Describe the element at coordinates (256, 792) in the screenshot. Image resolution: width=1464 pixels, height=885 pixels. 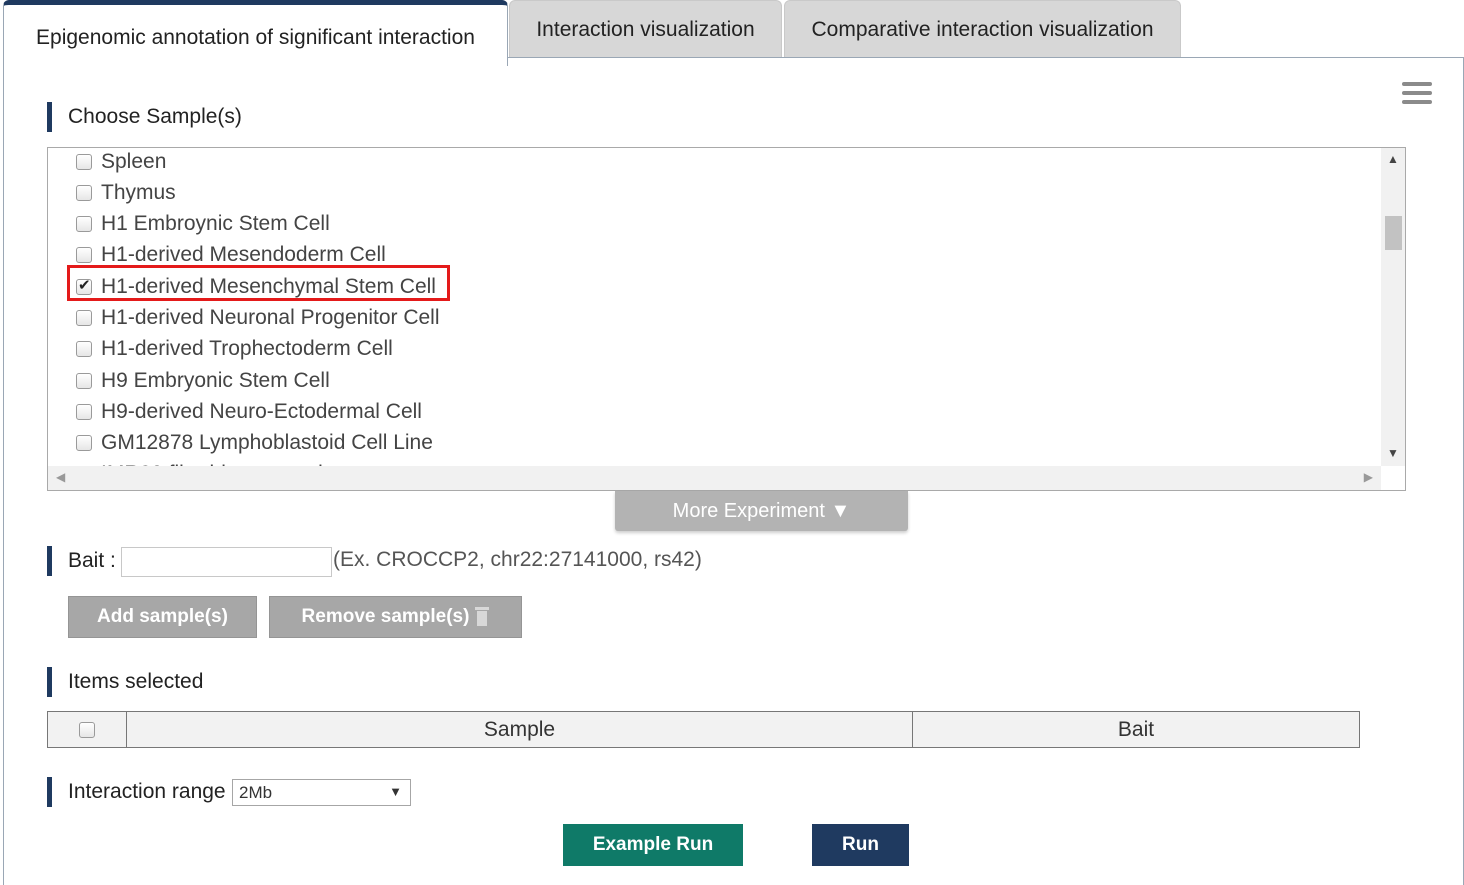
I see `interaction-range-value: 2Mb` at that location.